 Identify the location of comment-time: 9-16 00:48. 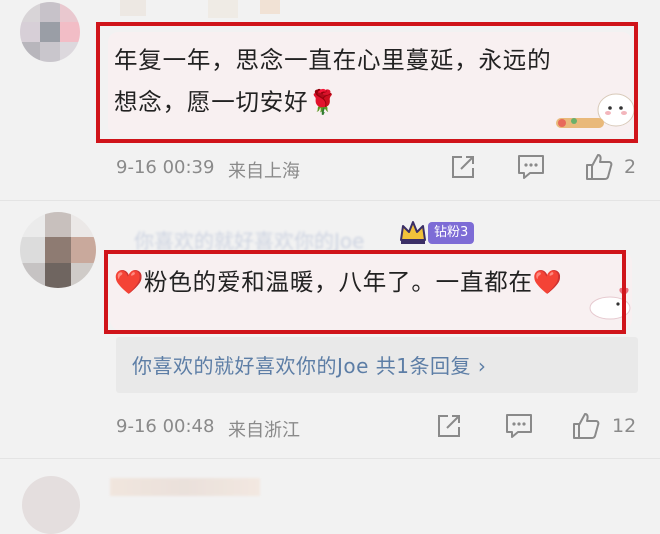
(165, 426).